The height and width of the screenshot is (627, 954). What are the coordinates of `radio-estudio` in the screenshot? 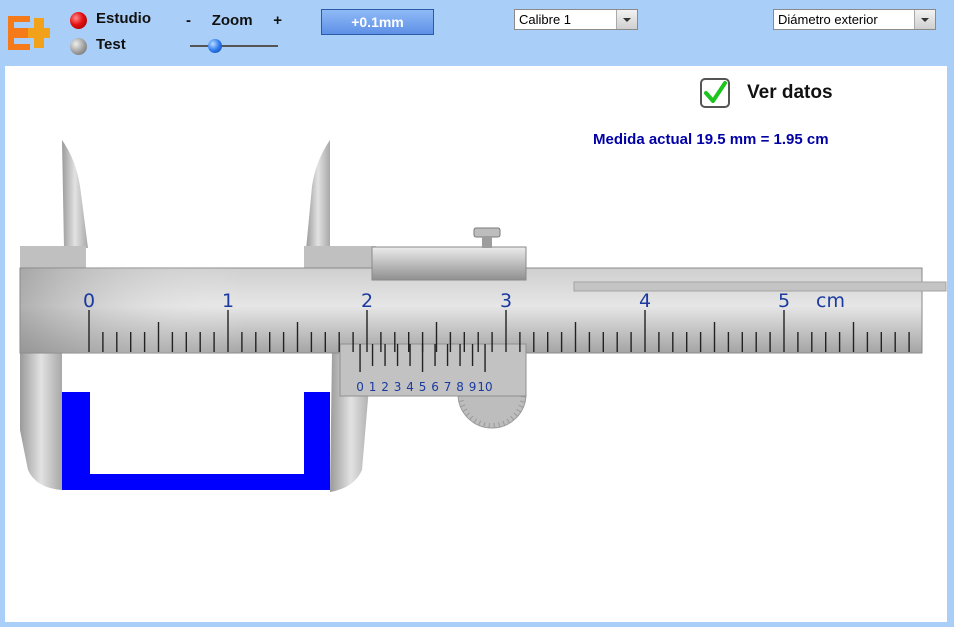 It's located at (78, 20).